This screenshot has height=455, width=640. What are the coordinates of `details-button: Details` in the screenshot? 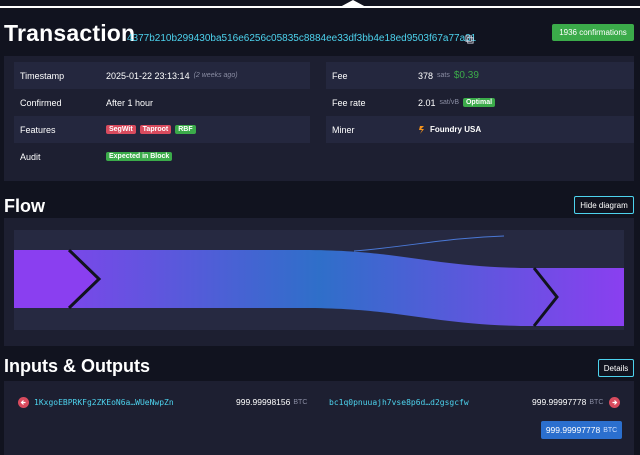 It's located at (616, 368).